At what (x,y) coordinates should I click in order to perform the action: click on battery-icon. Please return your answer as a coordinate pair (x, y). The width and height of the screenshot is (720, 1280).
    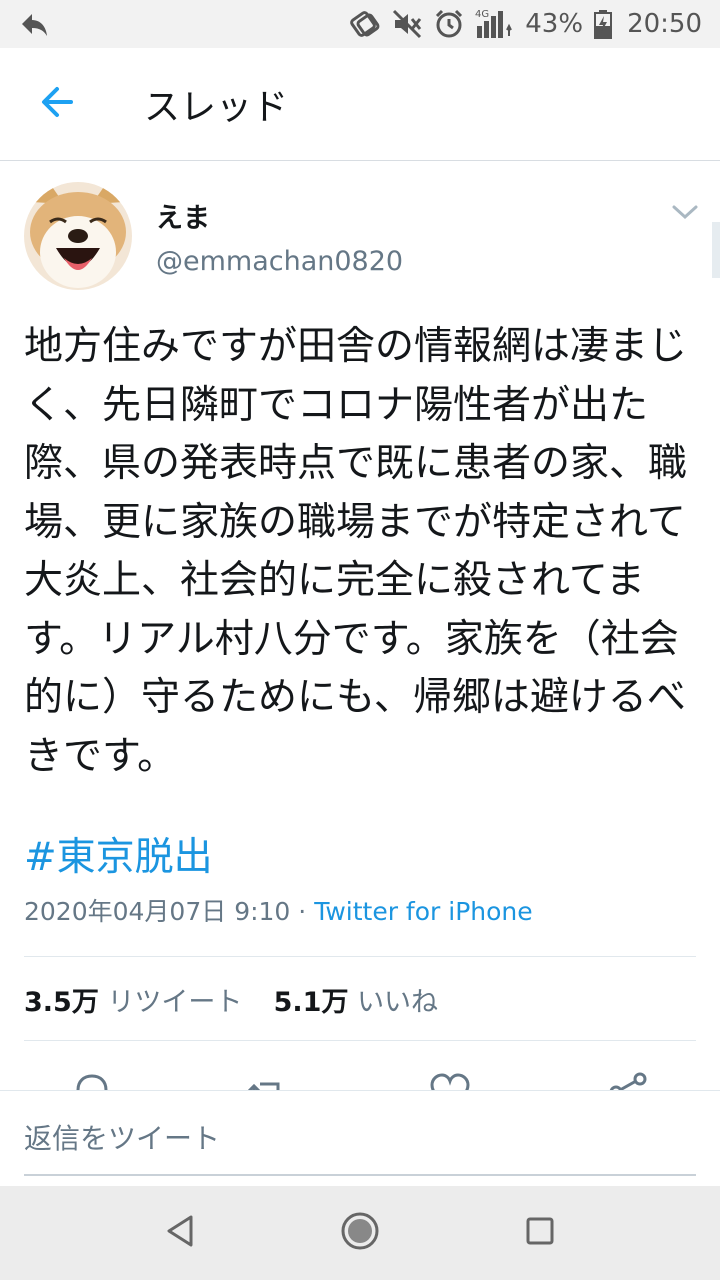
    Looking at the image, I should click on (603, 24).